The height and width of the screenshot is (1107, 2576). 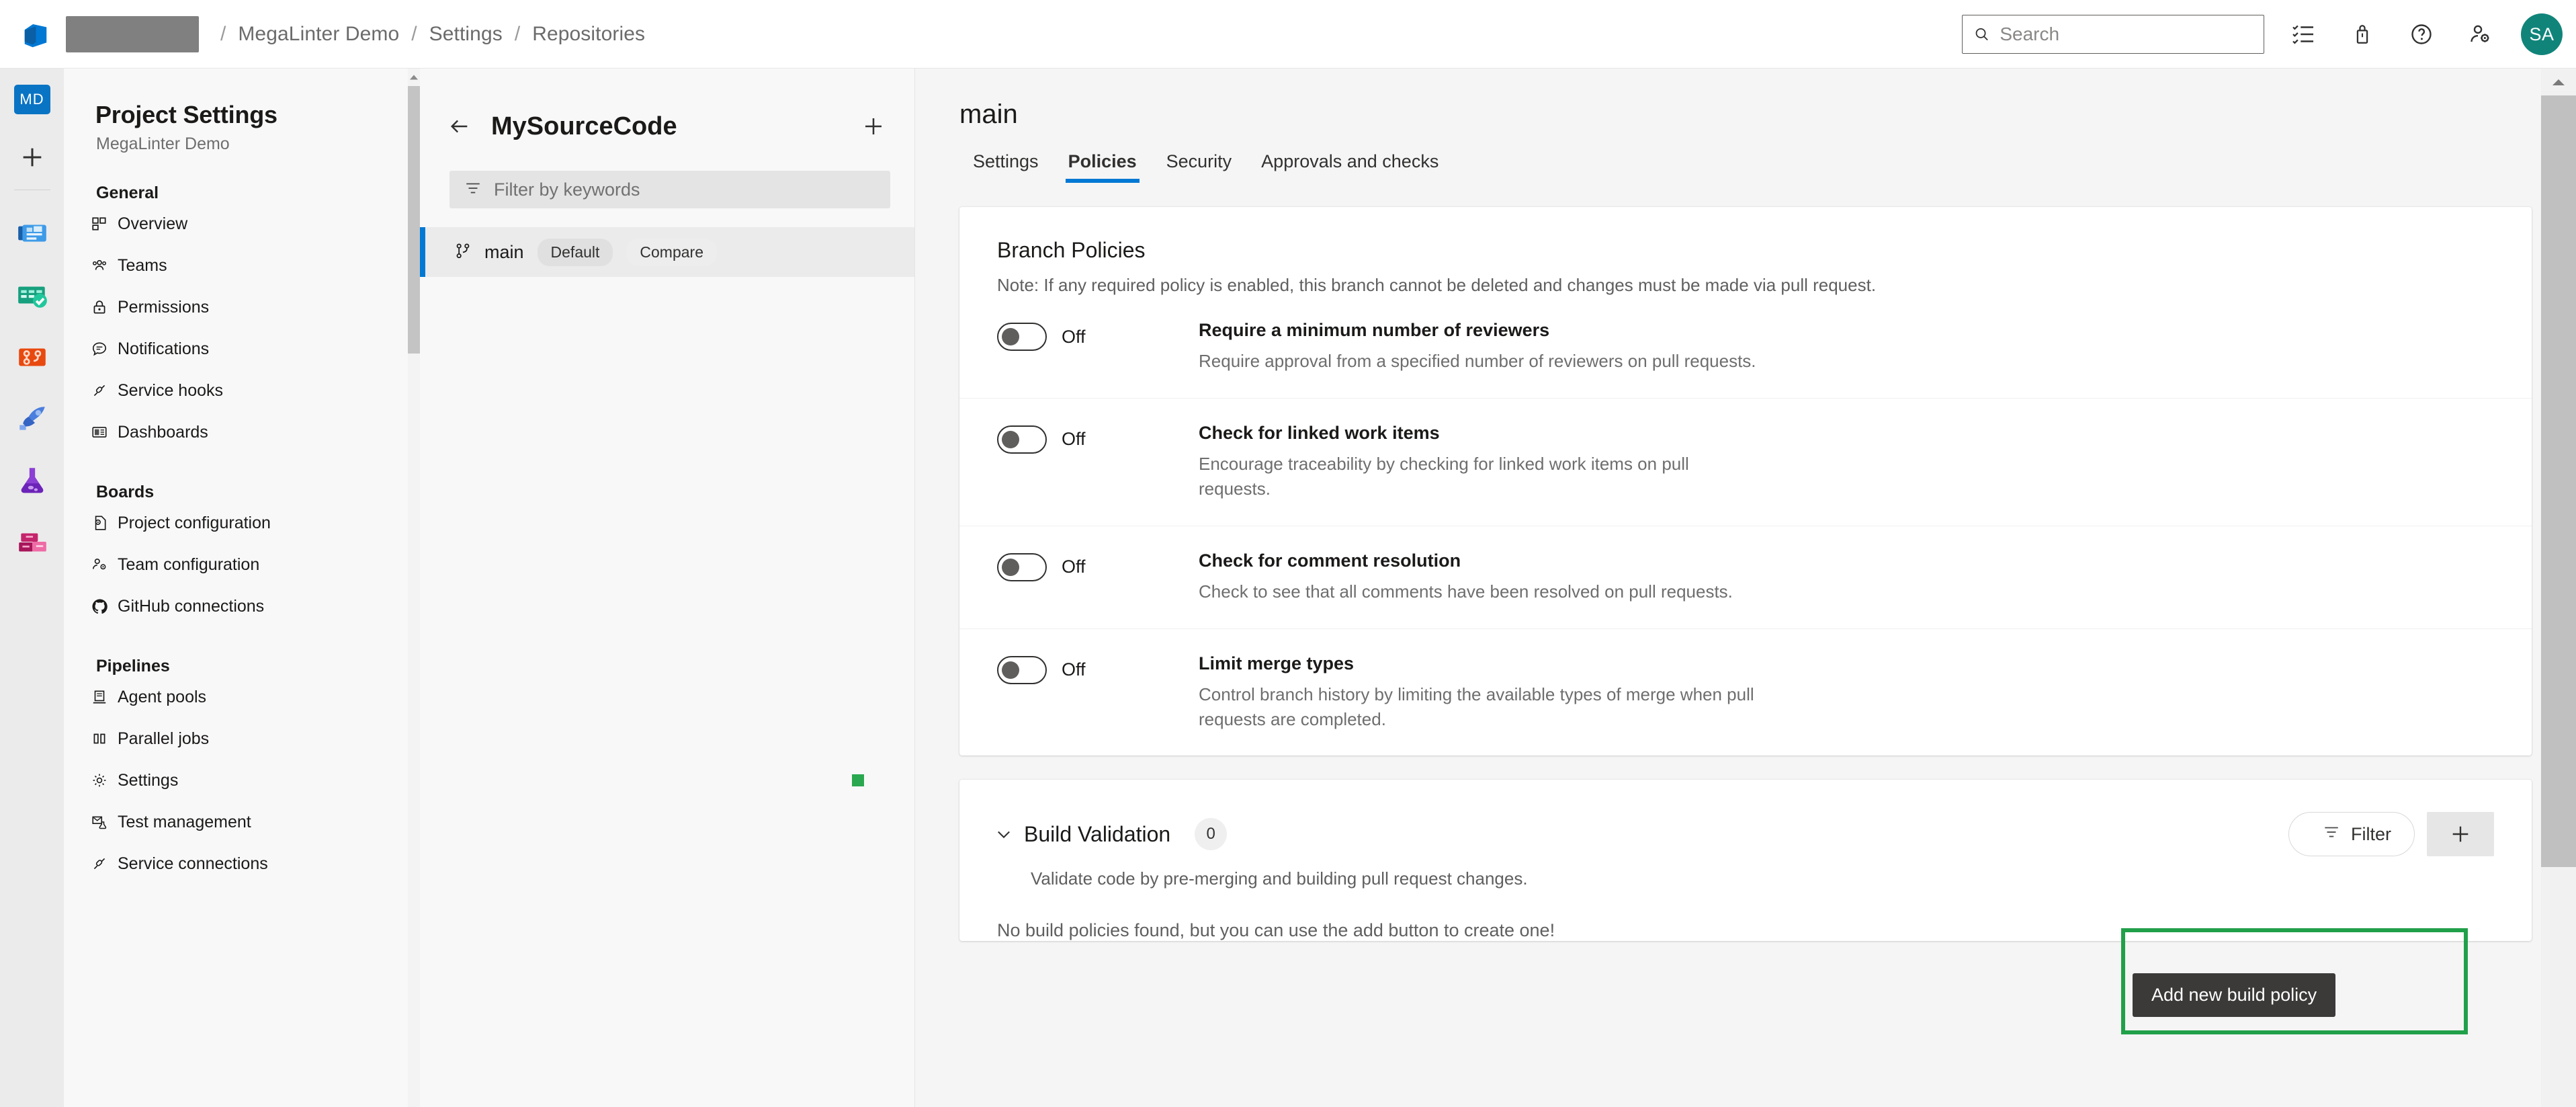 What do you see at coordinates (1981, 34) in the screenshot?
I see `search-icon` at bounding box center [1981, 34].